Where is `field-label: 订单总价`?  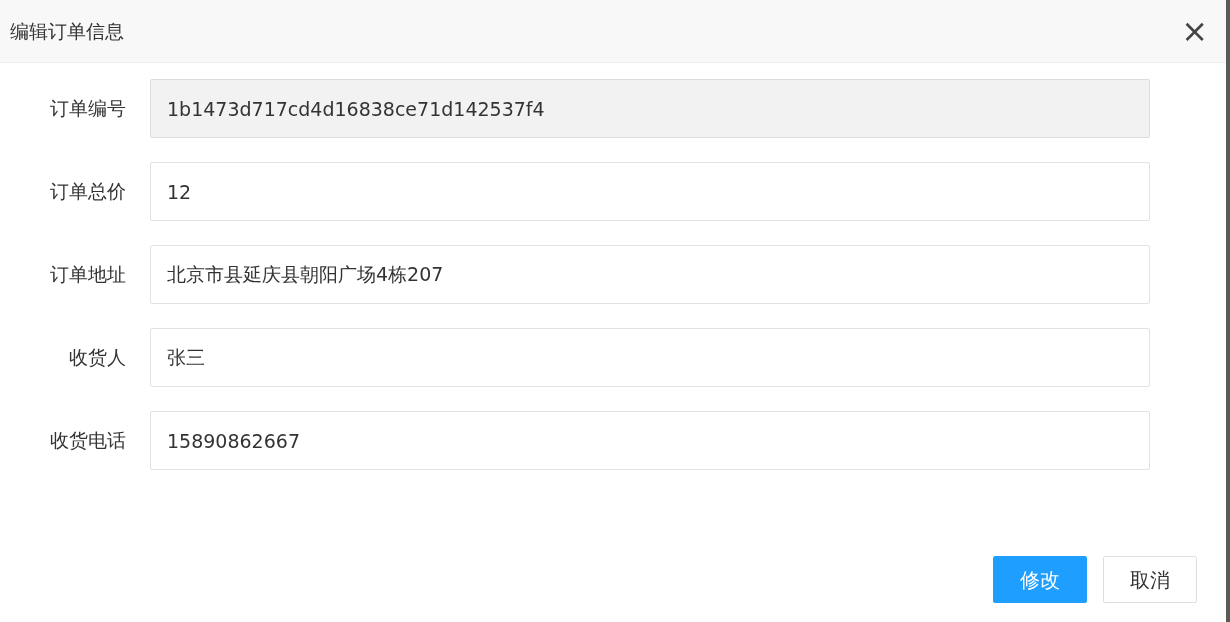 field-label: 订单总价 is located at coordinates (88, 192).